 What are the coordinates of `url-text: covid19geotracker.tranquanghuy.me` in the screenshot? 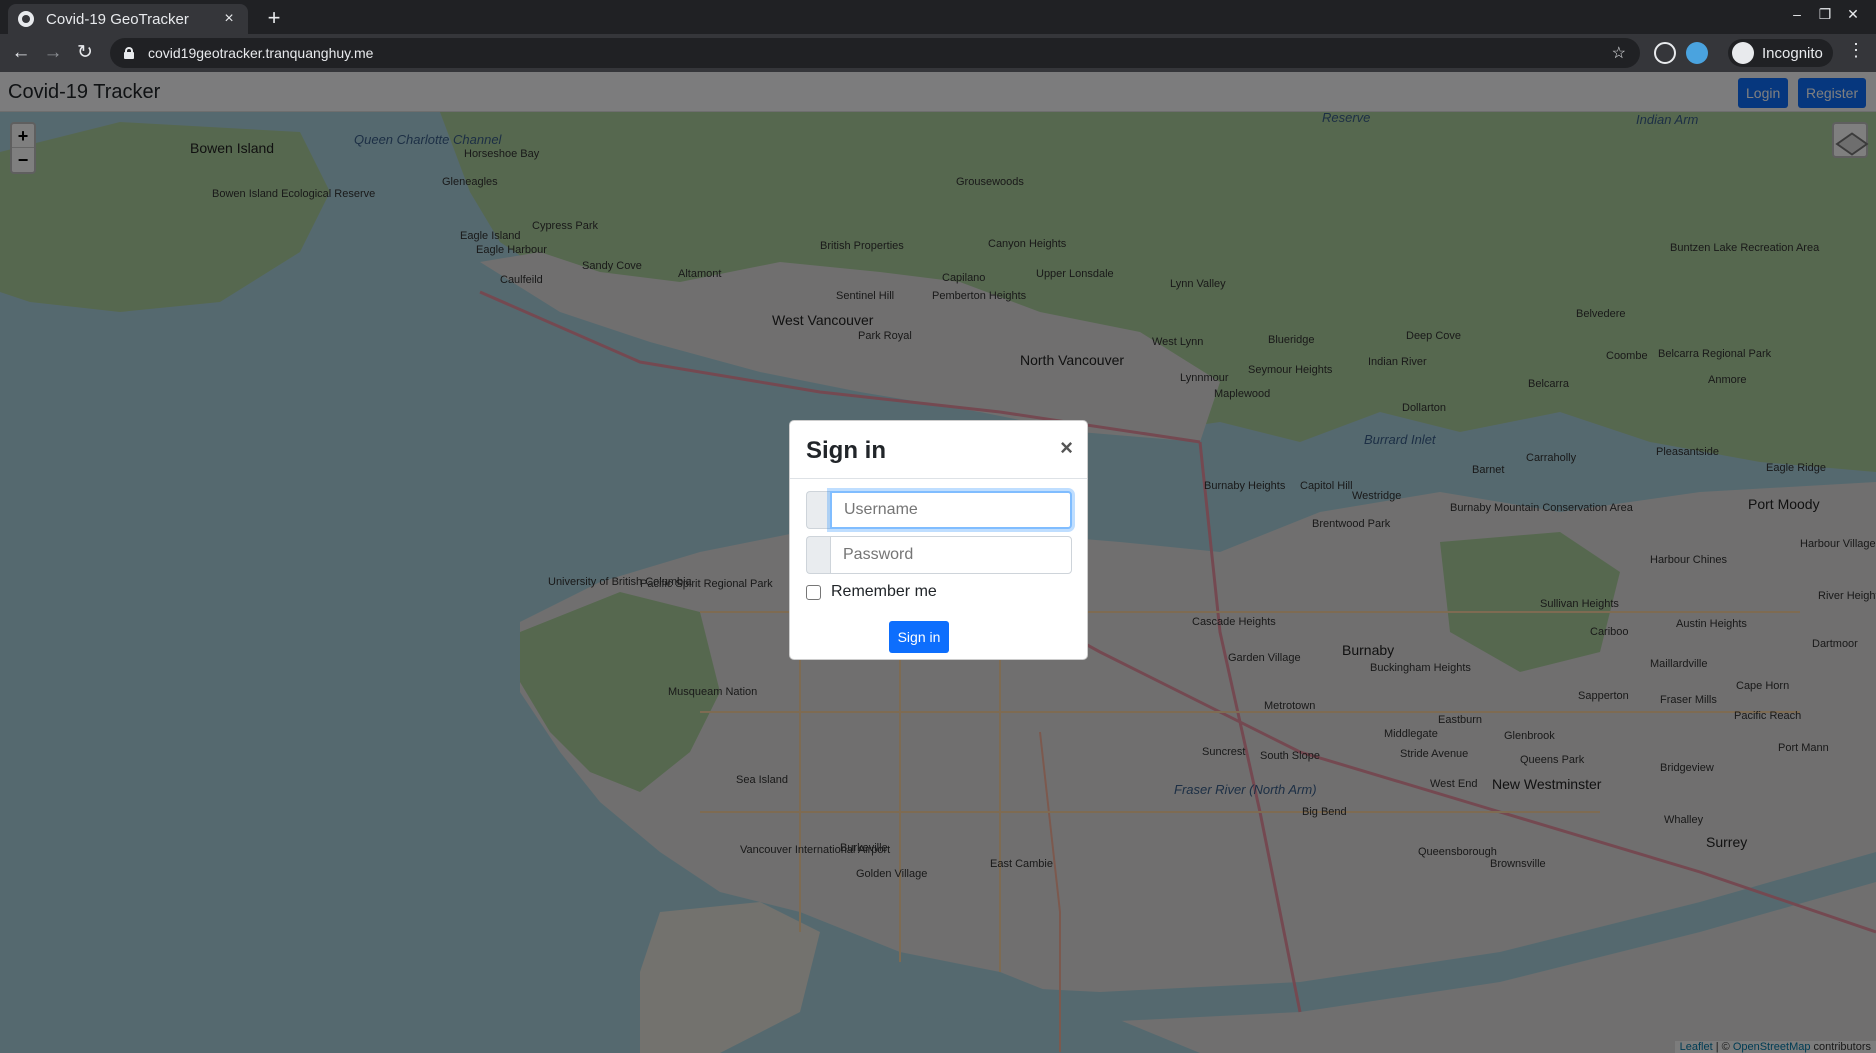 It's located at (880, 53).